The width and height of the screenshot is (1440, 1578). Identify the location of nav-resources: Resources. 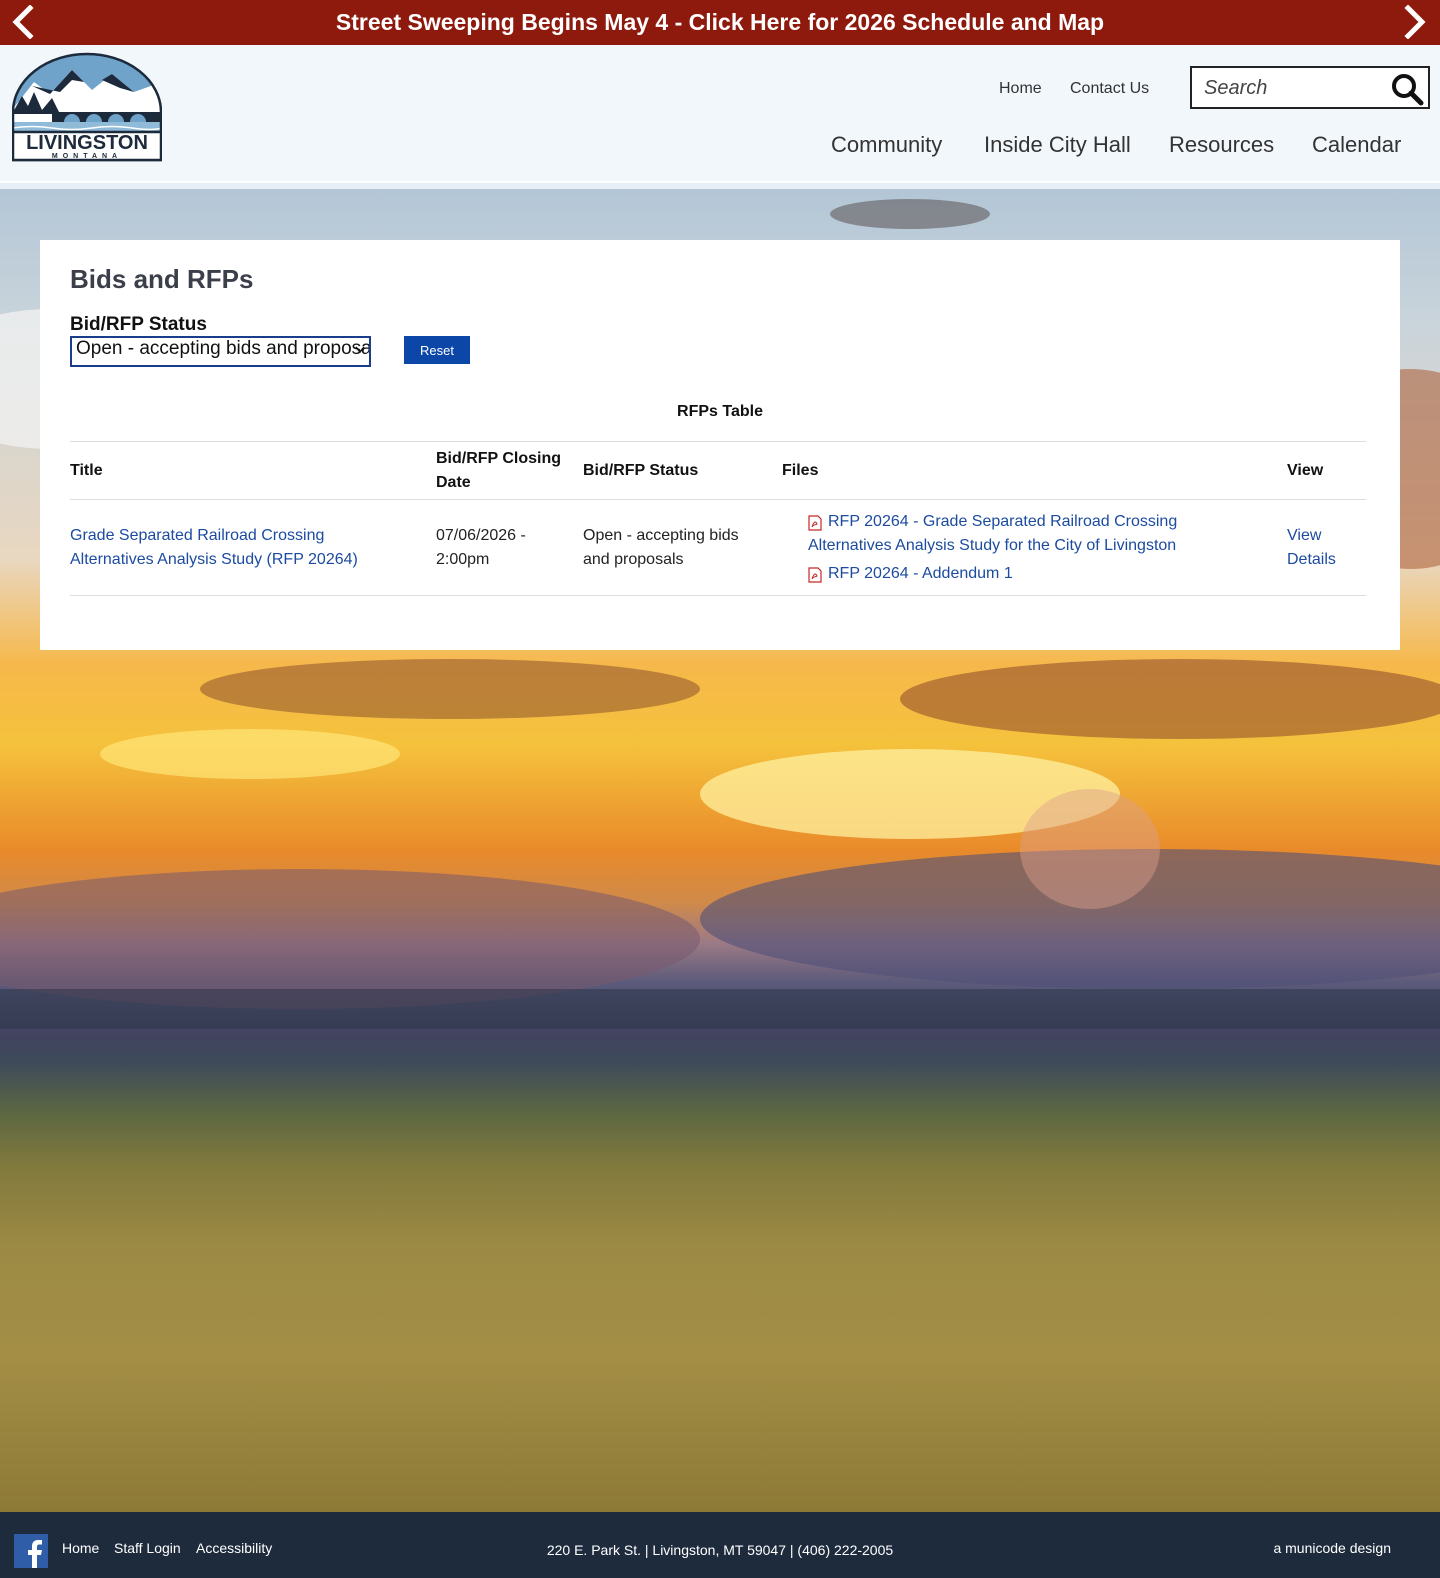
(1221, 145).